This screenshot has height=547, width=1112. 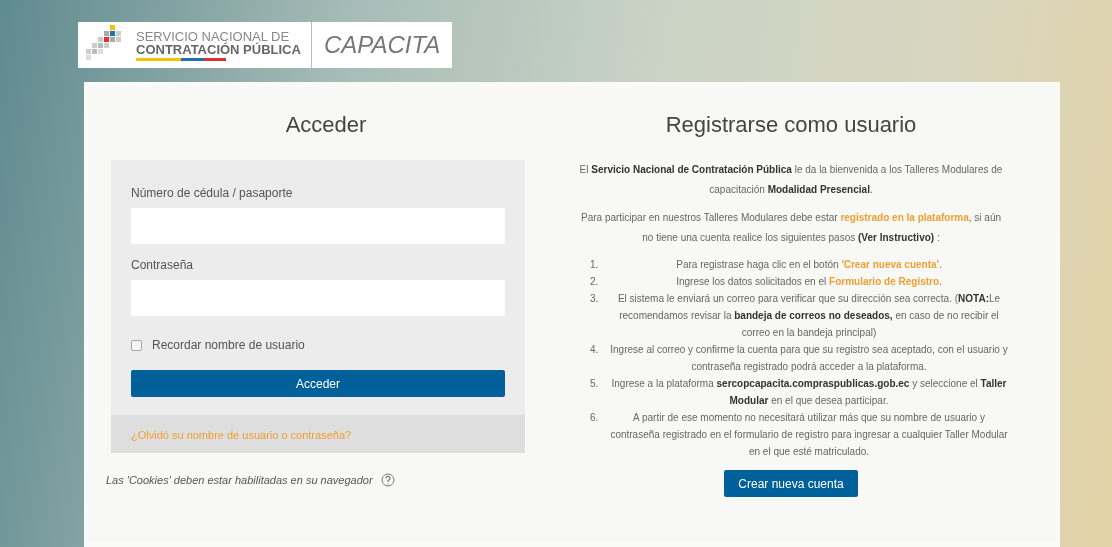 I want to click on checkbox-label: Recordar nombre de usuario, so click(x=228, y=345).